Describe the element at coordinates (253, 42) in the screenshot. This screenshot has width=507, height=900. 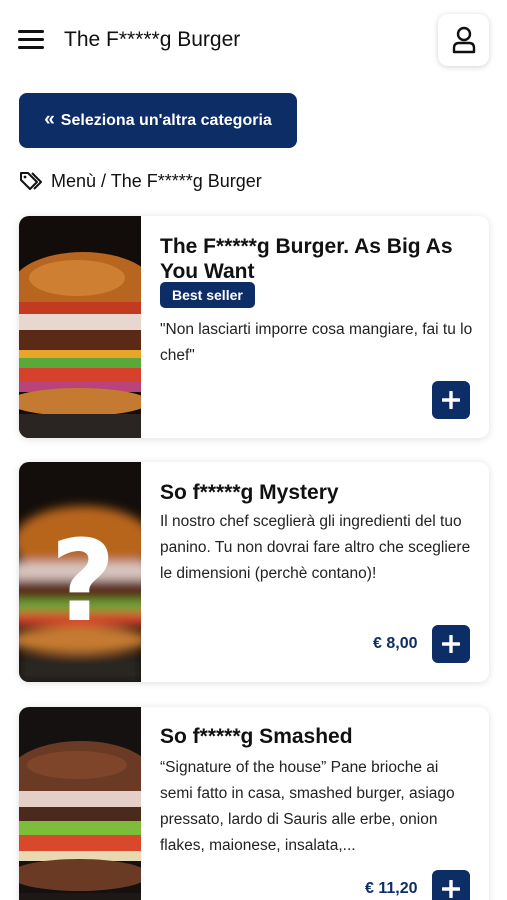
I see `top-bar: The F*****g Burger` at that location.